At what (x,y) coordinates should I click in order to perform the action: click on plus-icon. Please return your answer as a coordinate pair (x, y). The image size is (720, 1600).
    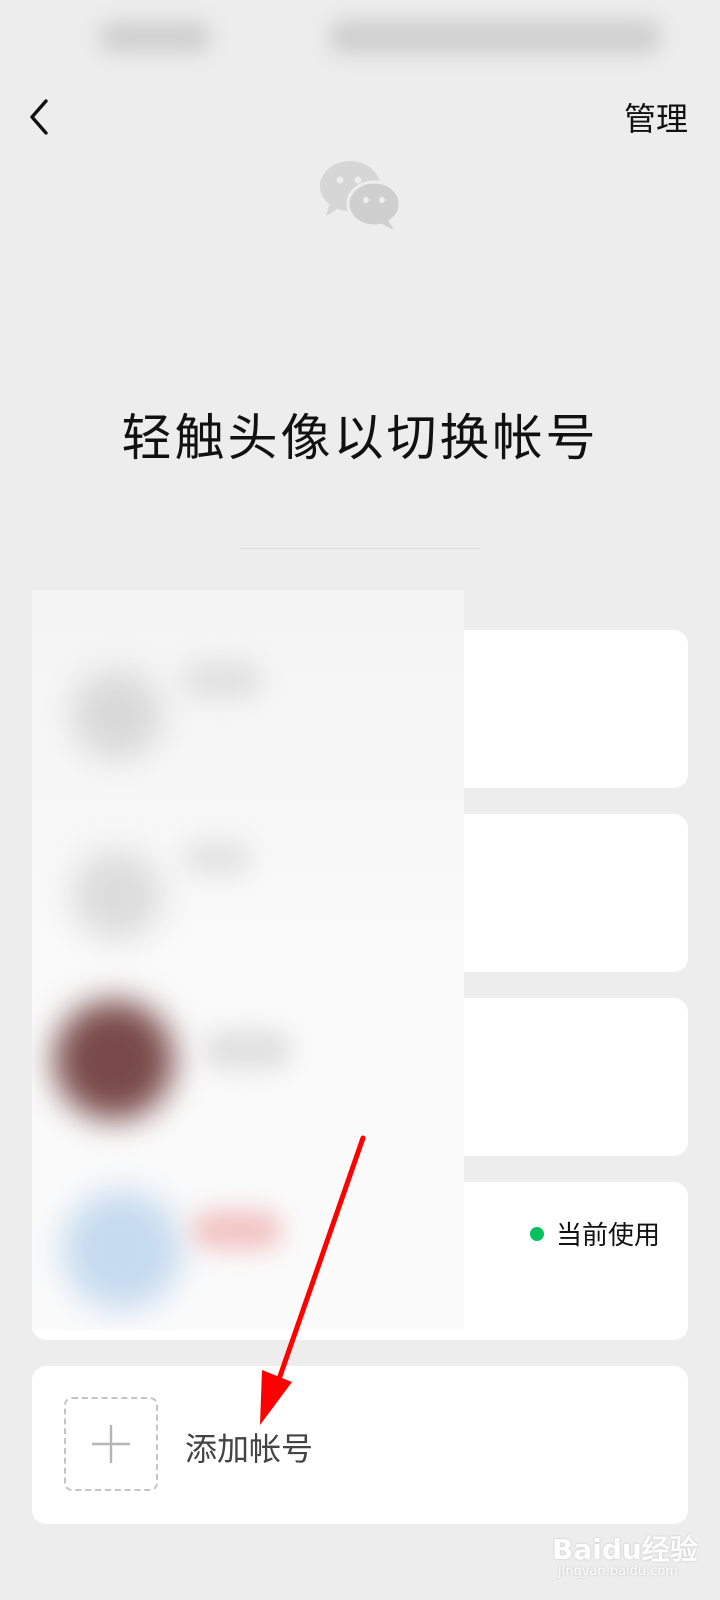
    Looking at the image, I should click on (111, 1444).